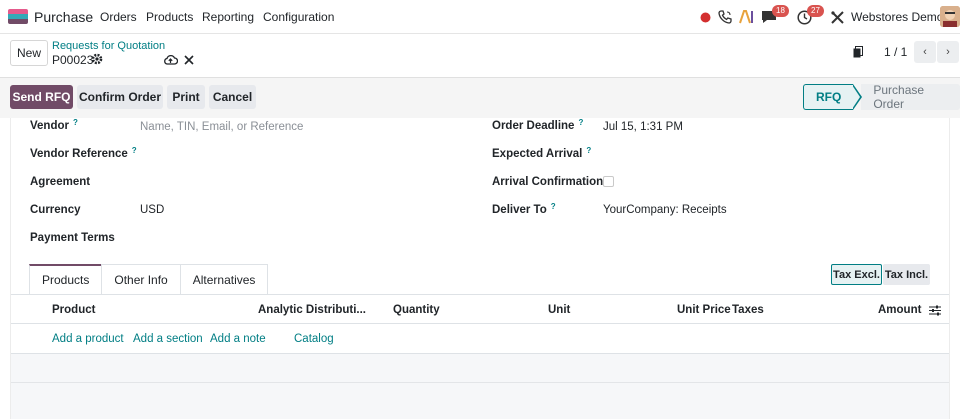 Image resolution: width=960 pixels, height=419 pixels. What do you see at coordinates (54, 125) in the screenshot?
I see `vendor-label: Vendor?` at bounding box center [54, 125].